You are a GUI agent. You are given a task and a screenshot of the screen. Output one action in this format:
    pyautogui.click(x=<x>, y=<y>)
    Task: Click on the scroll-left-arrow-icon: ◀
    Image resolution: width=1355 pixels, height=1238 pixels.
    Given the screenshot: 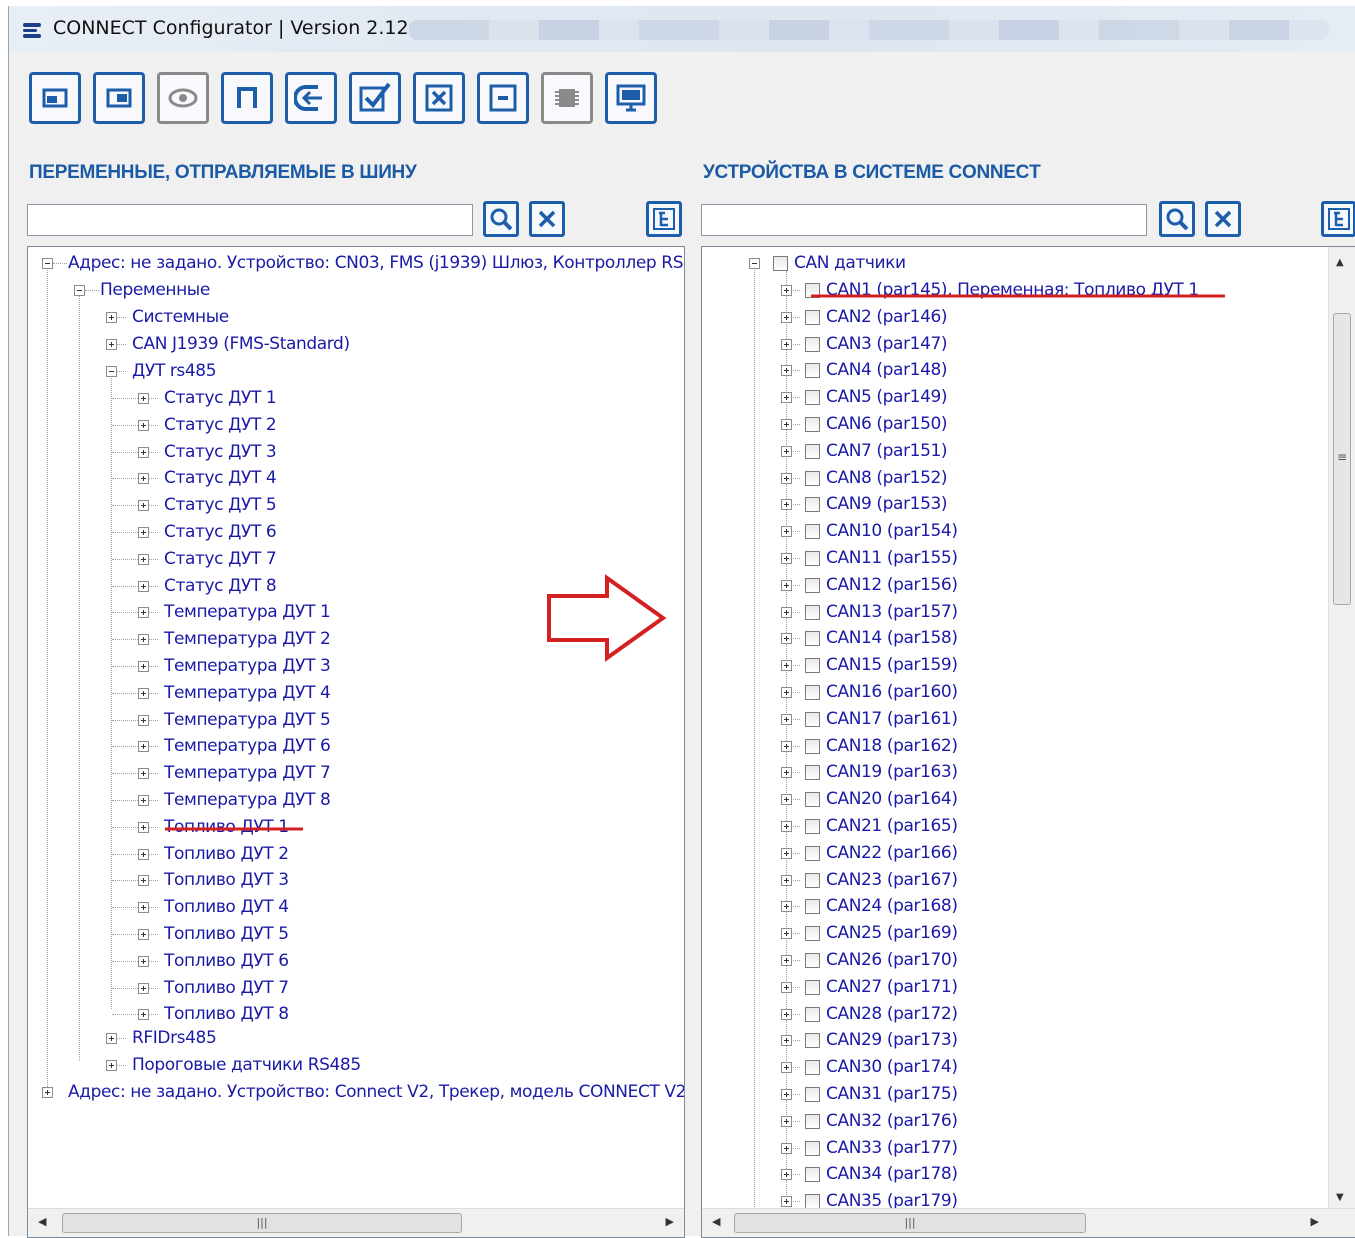 What is the action you would take?
    pyautogui.click(x=716, y=1221)
    